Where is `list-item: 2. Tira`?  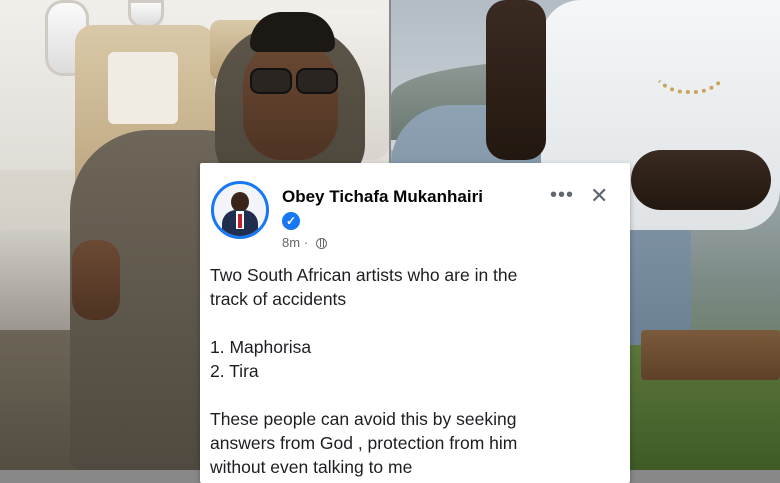
list-item: 2. Tira is located at coordinates (234, 371).